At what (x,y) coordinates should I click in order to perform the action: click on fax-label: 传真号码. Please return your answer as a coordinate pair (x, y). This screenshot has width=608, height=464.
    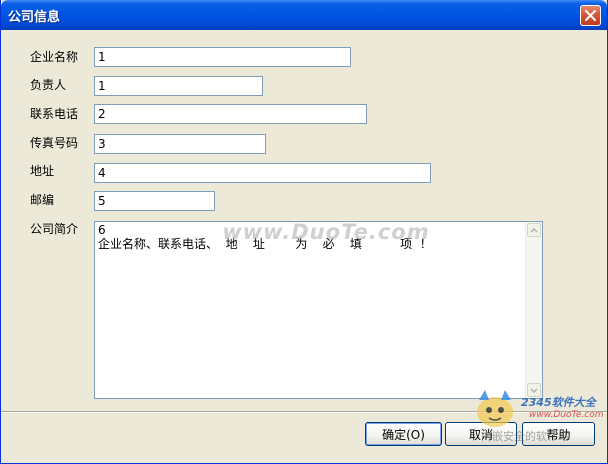
    Looking at the image, I should click on (54, 143).